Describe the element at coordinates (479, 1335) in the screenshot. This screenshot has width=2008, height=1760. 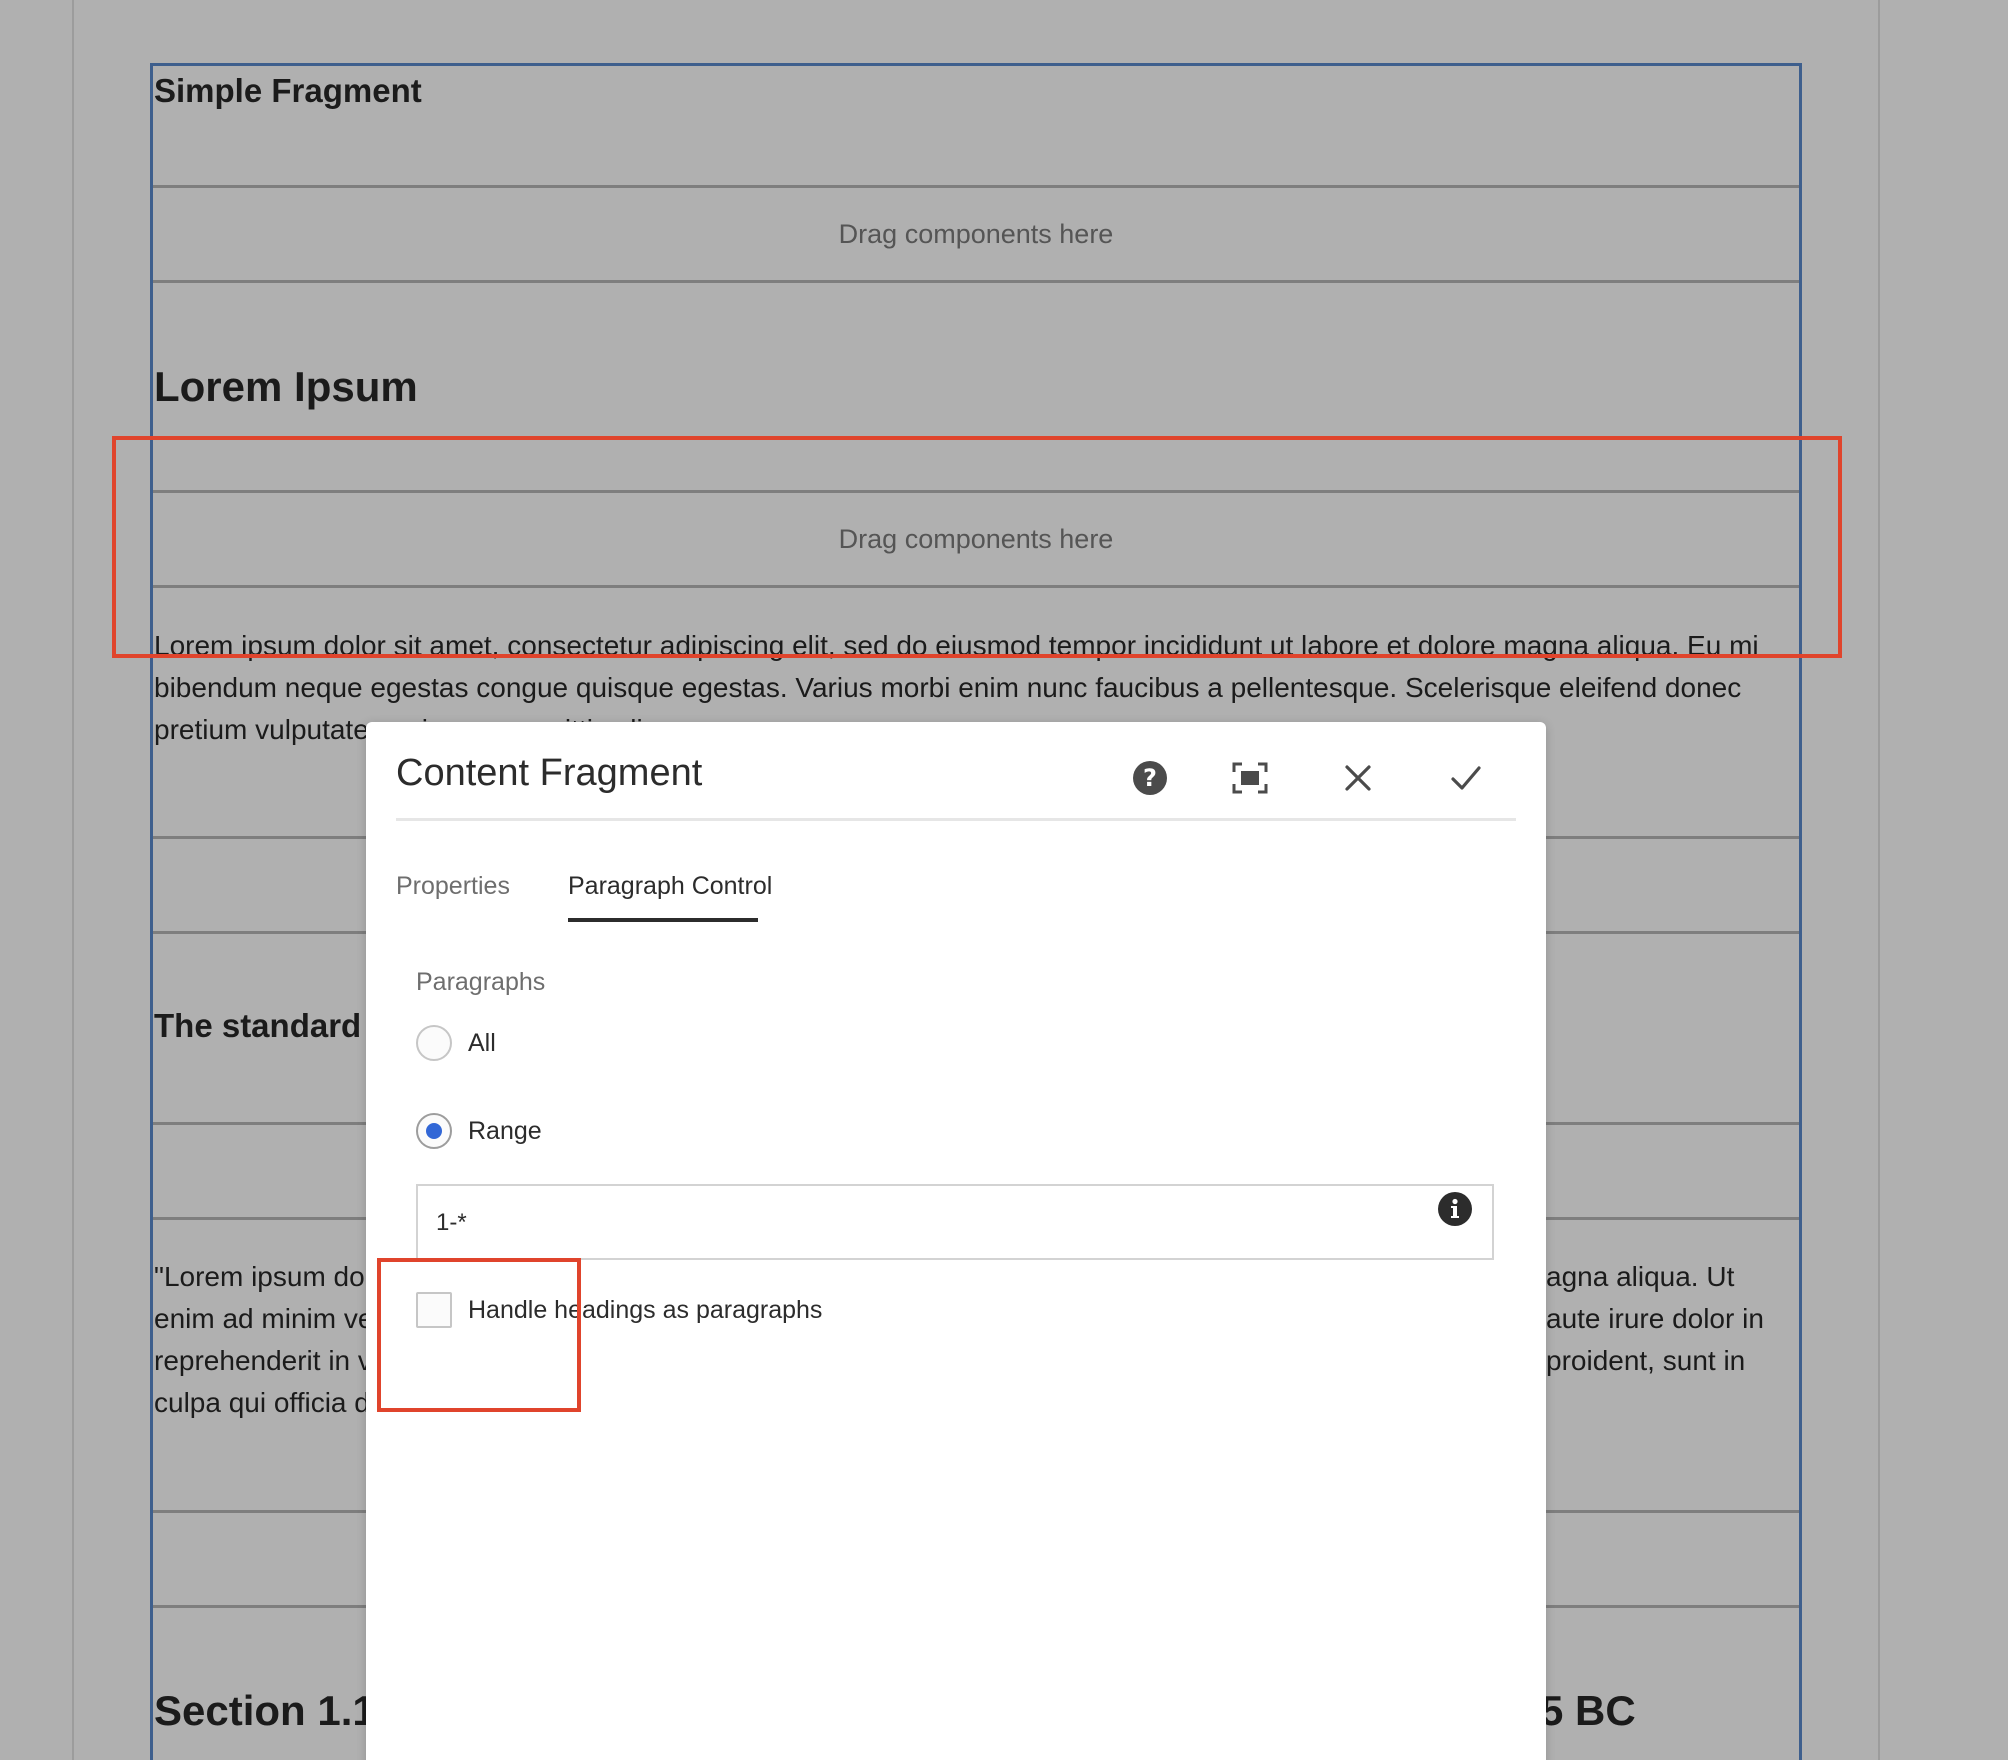
I see `highlight-checkbox` at that location.